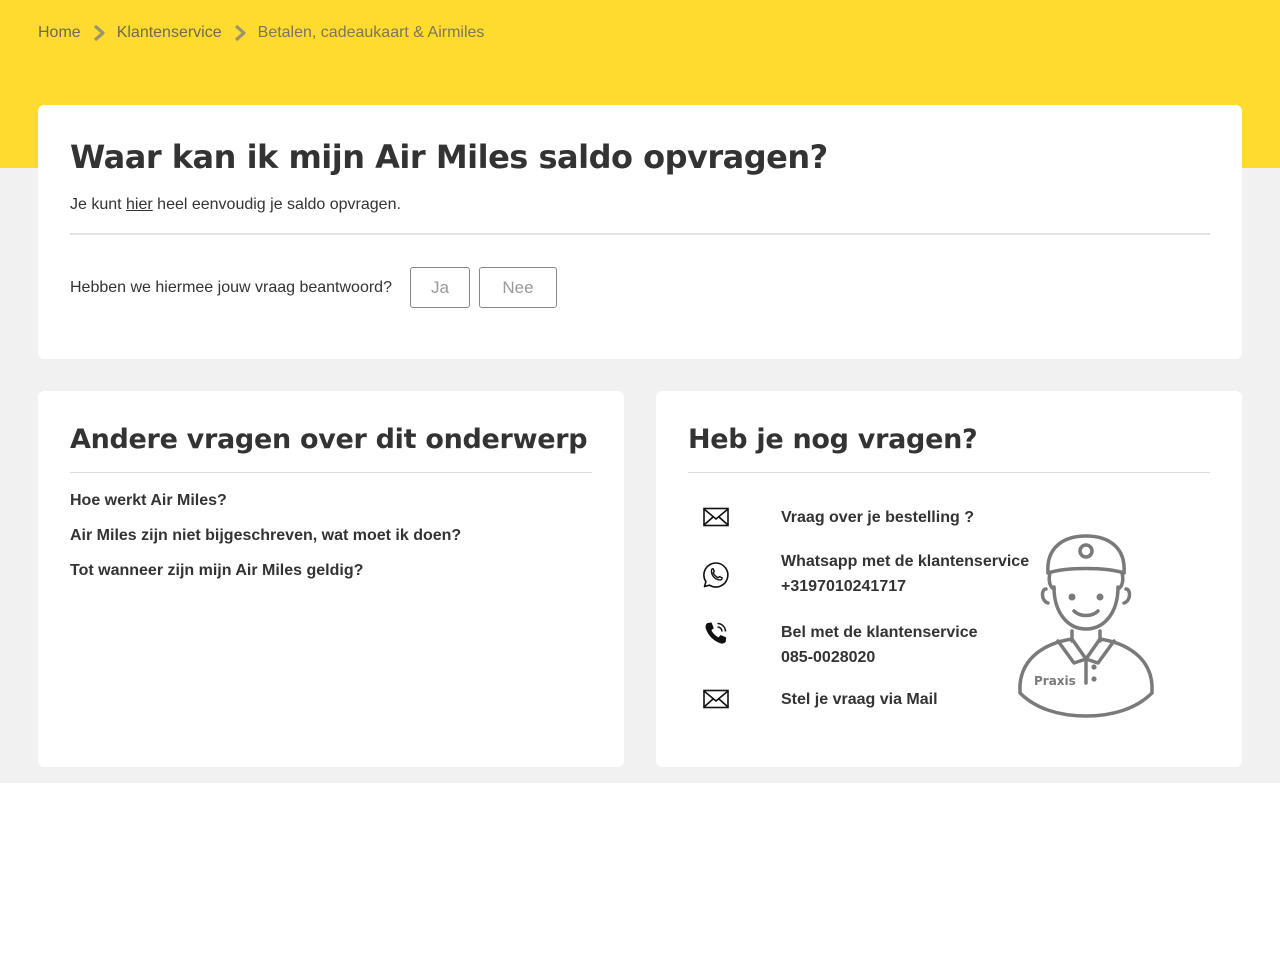  I want to click on mascot-logo: Praxis, so click(1055, 681).